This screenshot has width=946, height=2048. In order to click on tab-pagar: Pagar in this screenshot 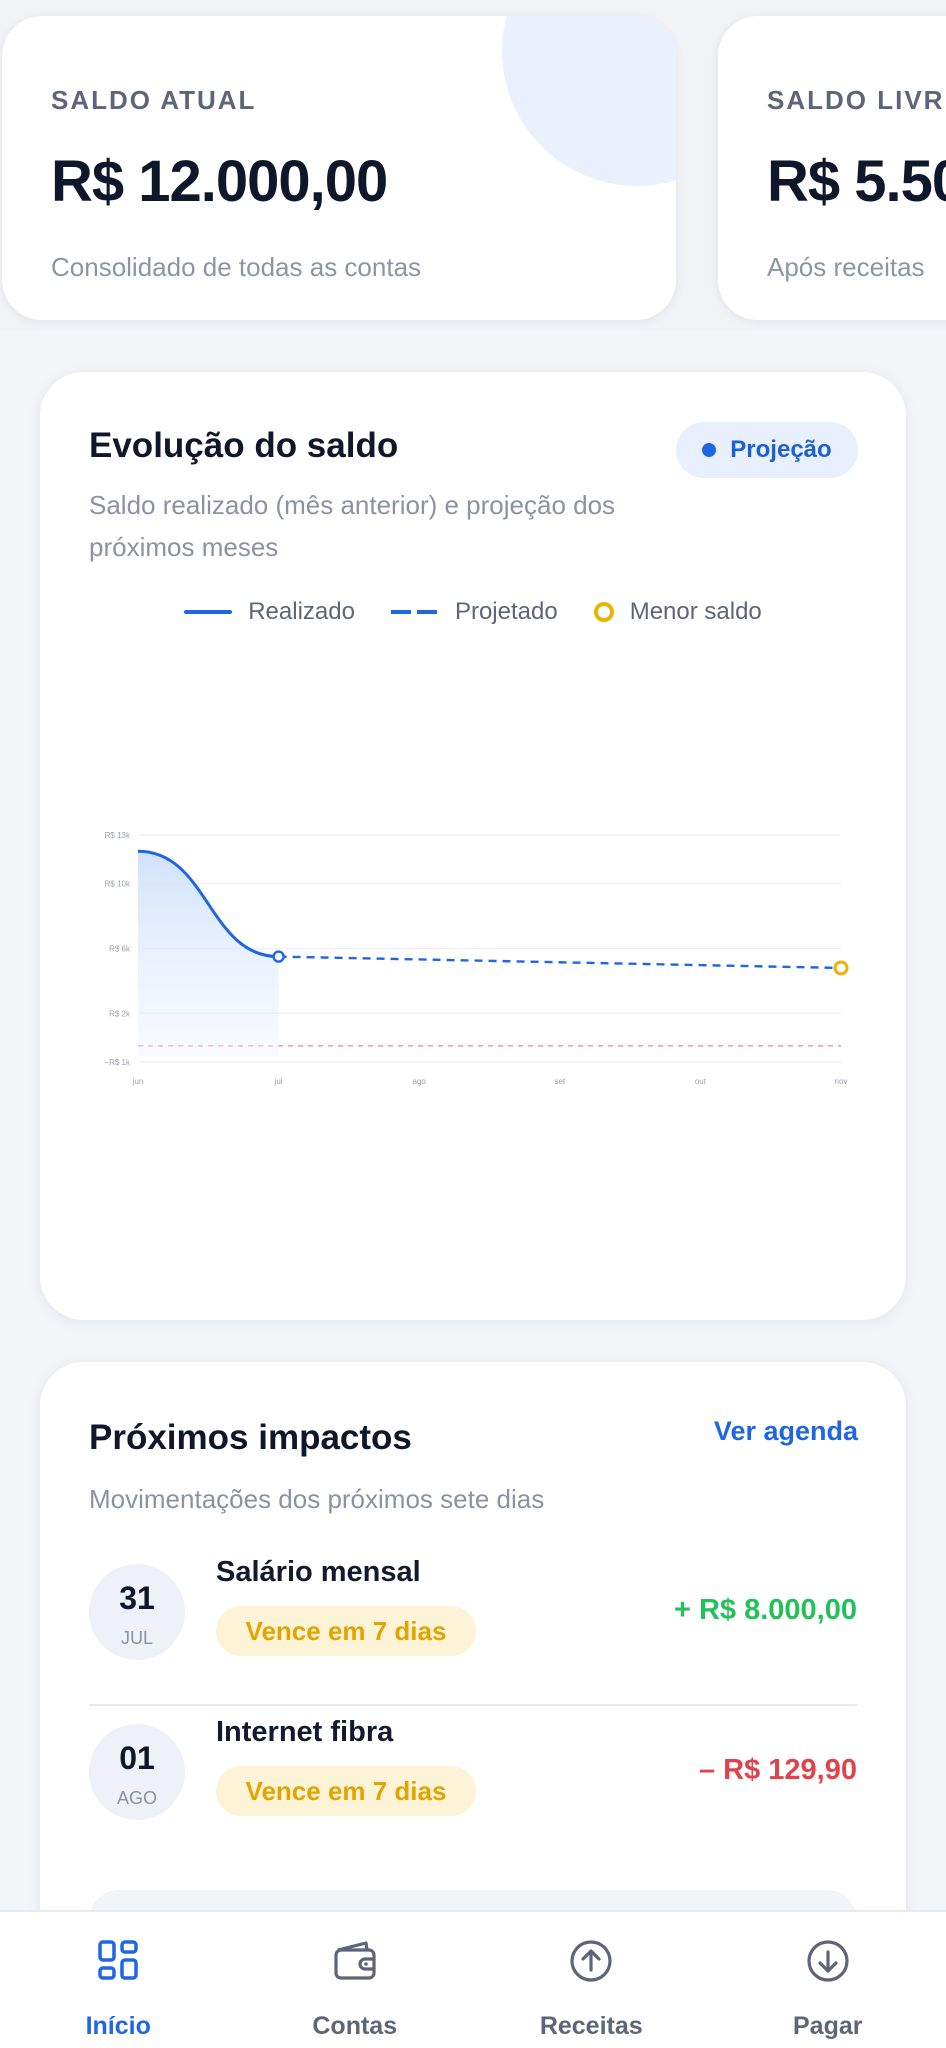, I will do `click(828, 1980)`.